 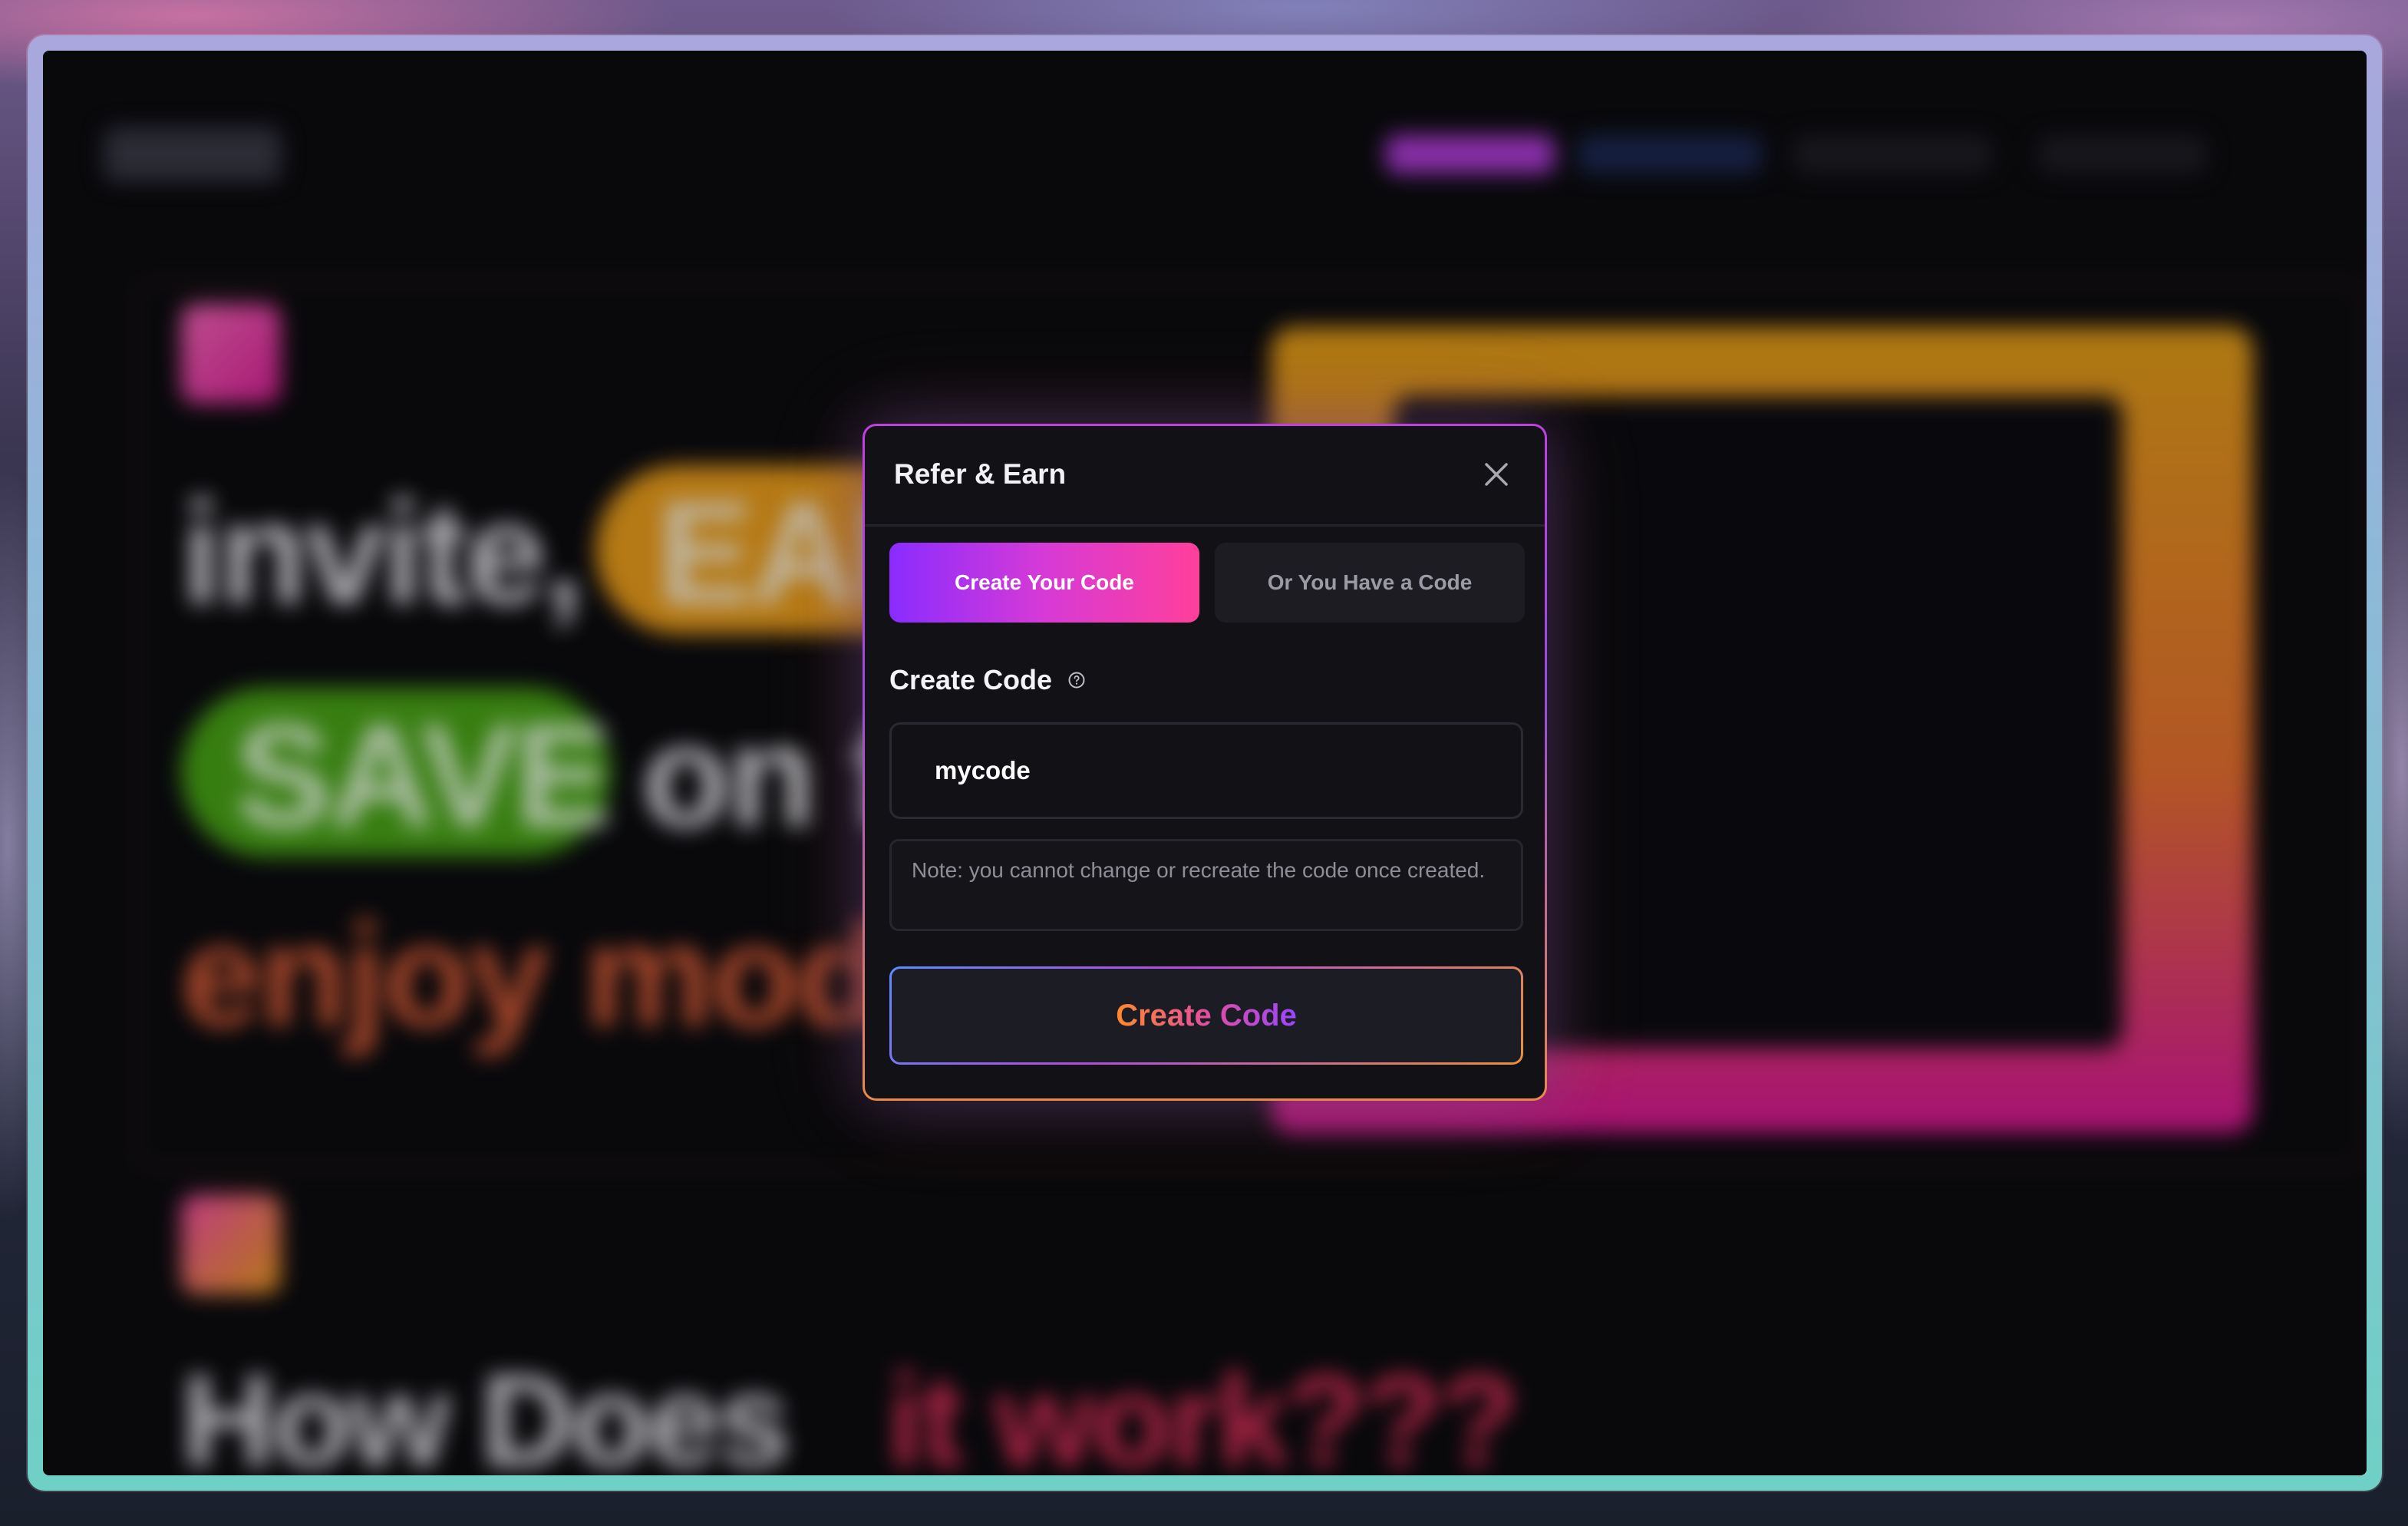 I want to click on help-circle-icon, so click(x=1076, y=680).